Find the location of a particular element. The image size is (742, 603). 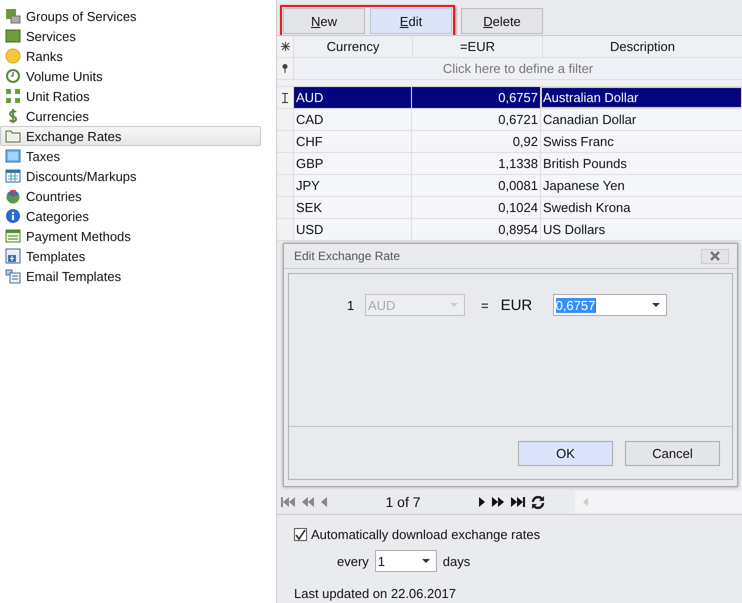

column-header: Currency is located at coordinates (353, 46).